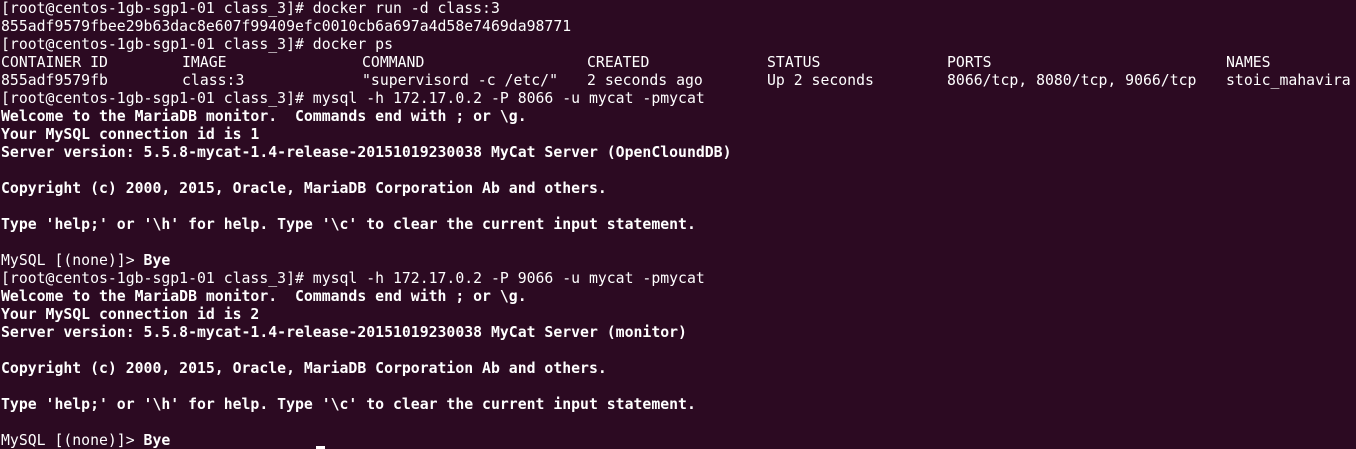 The image size is (1356, 449). Describe the element at coordinates (794, 62) in the screenshot. I see `header-status: STATUS` at that location.